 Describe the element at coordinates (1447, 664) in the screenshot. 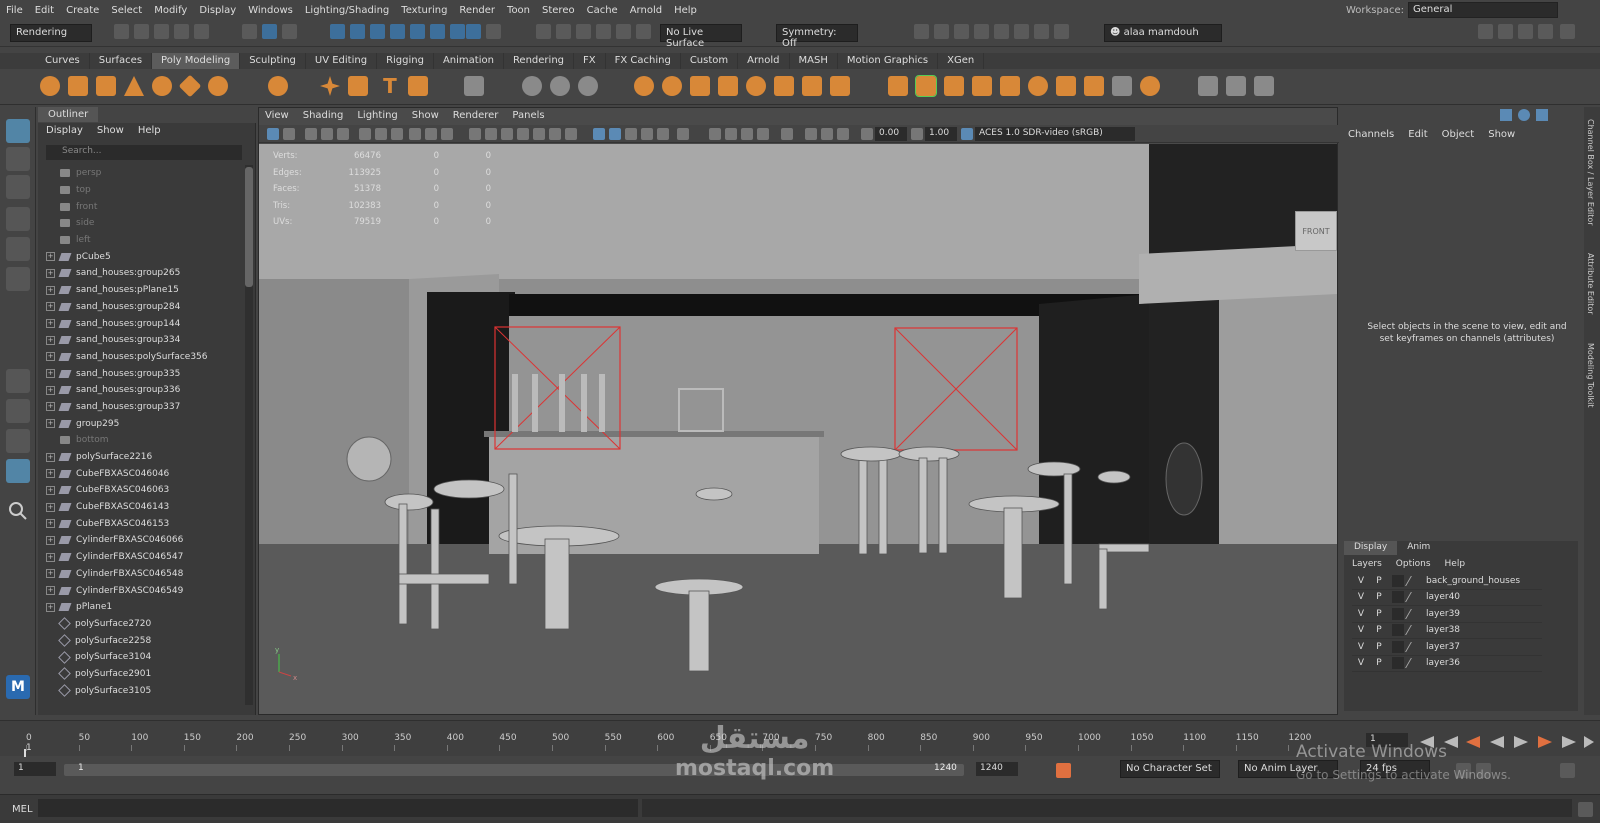

I see `layer-row: V Player36` at that location.